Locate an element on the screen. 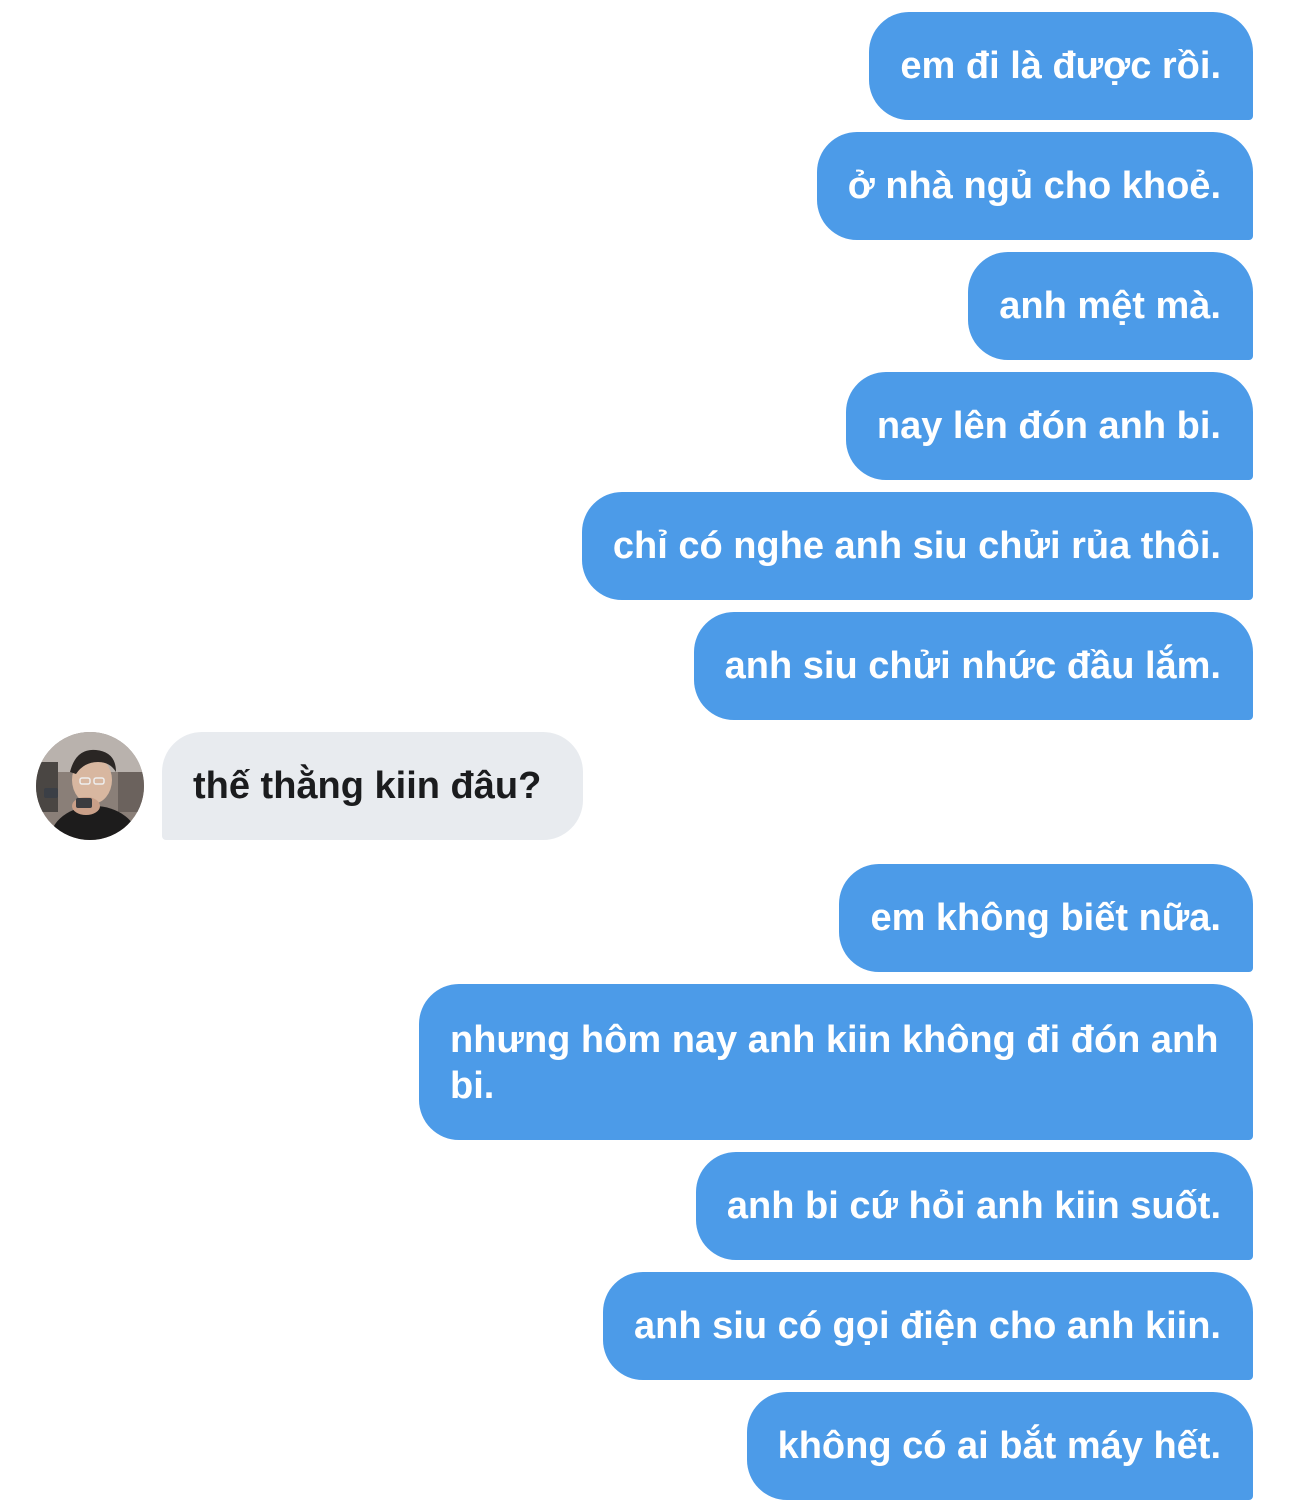 The image size is (1290, 1504). contact-avatar-icon is located at coordinates (90, 786).